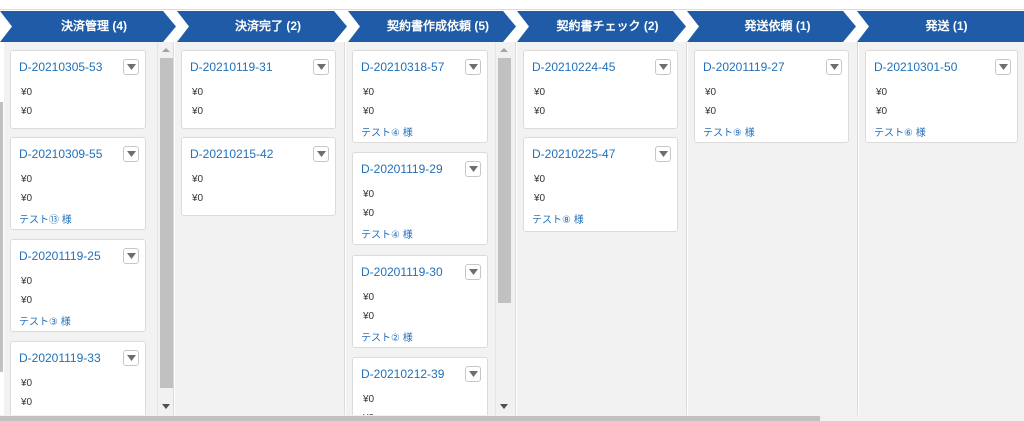 The height and width of the screenshot is (421, 1024). Describe the element at coordinates (573, 154) in the screenshot. I see `card-title-link: D-20210225-47` at that location.